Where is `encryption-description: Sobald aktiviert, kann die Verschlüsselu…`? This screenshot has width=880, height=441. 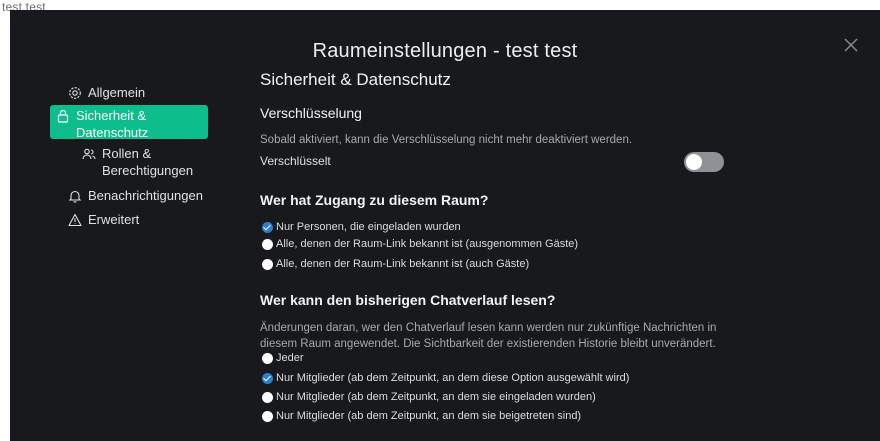 encryption-description: Sobald aktiviert, kann die Verschlüsselu… is located at coordinates (446, 140).